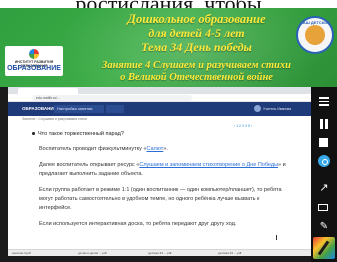 This screenshot has width=337, height=262. What do you see at coordinates (324, 208) in the screenshot?
I see `rectangle-icon` at bounding box center [324, 208].